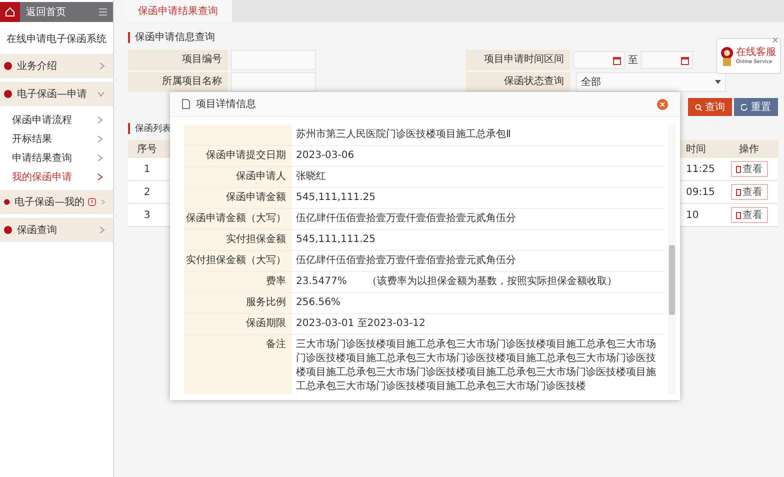 The height and width of the screenshot is (477, 784). I want to click on menu-group: 业务介绍, so click(56, 66).